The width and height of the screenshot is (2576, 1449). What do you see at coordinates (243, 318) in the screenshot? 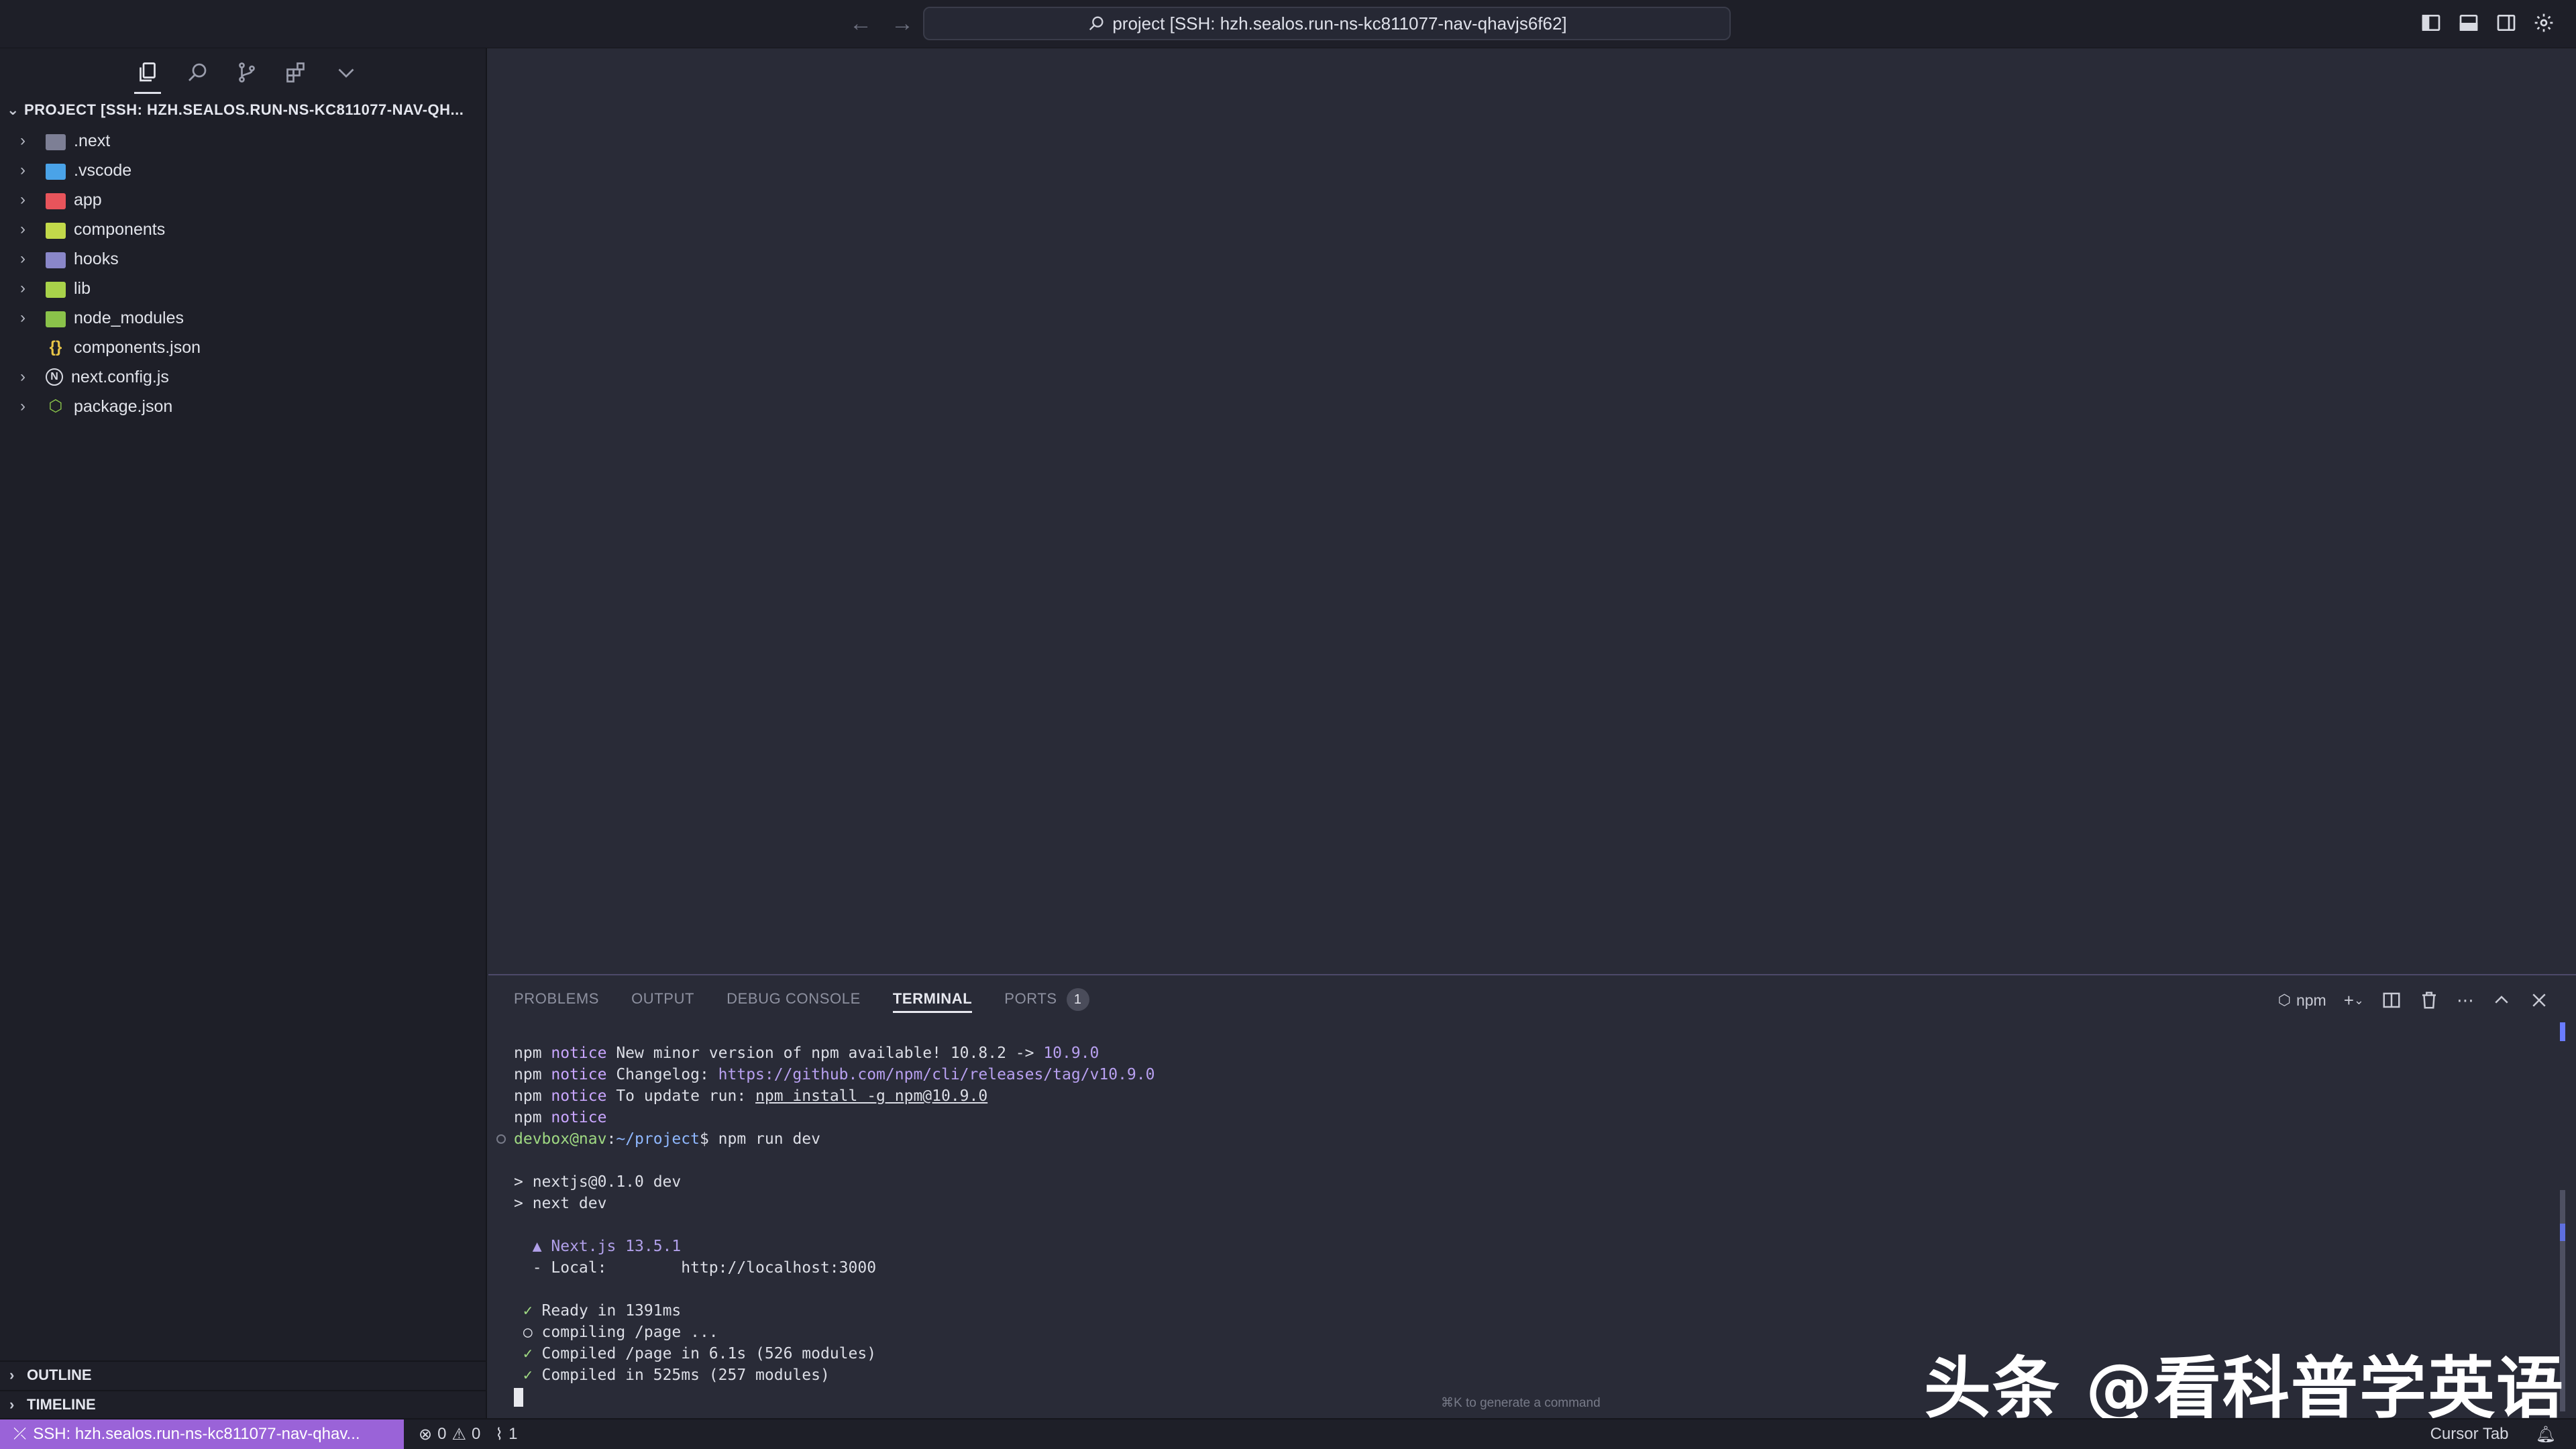
I see `tree-item-node-modules: › node_modules` at bounding box center [243, 318].